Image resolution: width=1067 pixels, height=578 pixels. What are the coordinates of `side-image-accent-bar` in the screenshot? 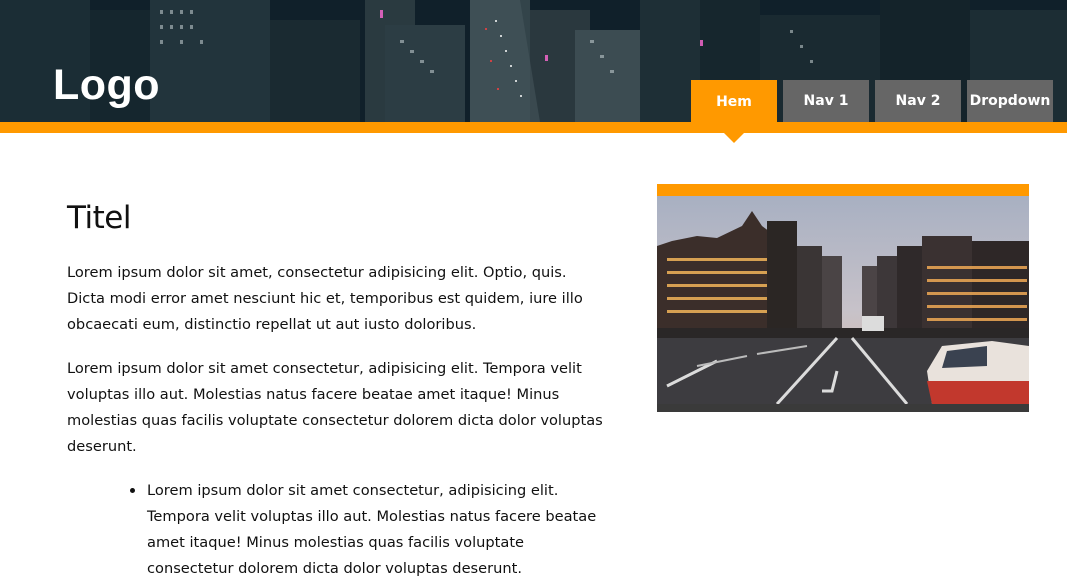 It's located at (843, 190).